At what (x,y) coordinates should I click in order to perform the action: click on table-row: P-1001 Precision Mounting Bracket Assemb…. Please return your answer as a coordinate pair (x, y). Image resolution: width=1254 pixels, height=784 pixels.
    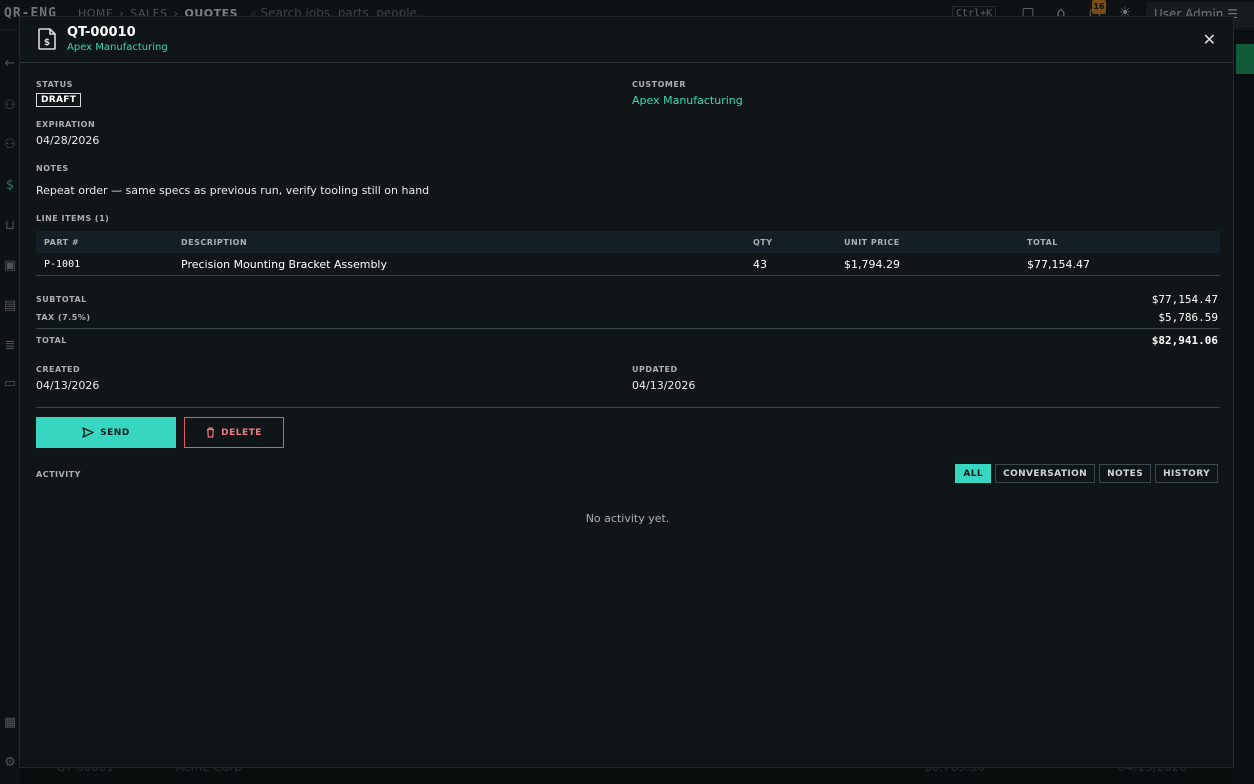
    Looking at the image, I should click on (628, 264).